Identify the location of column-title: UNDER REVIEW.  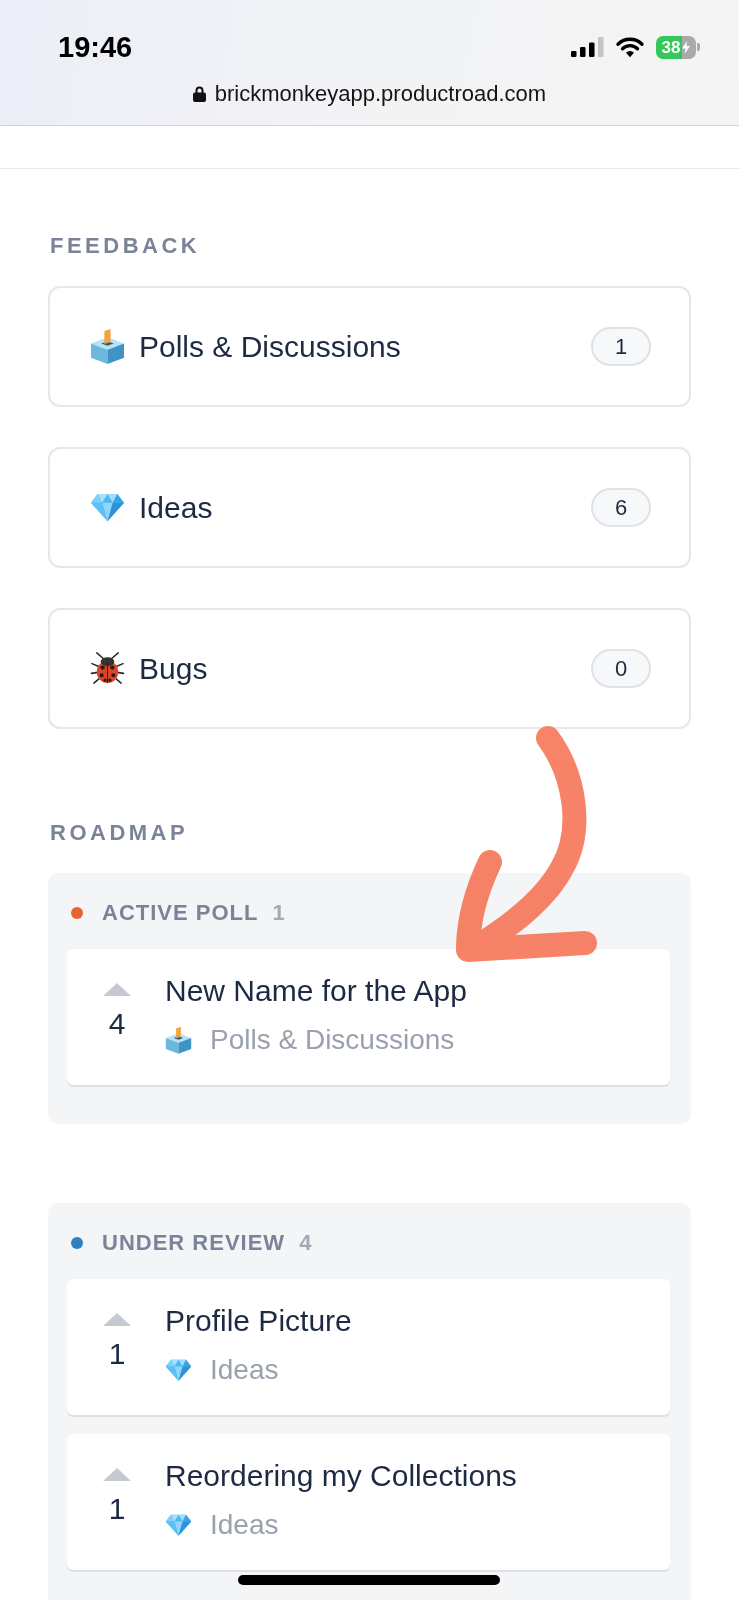
(194, 1243).